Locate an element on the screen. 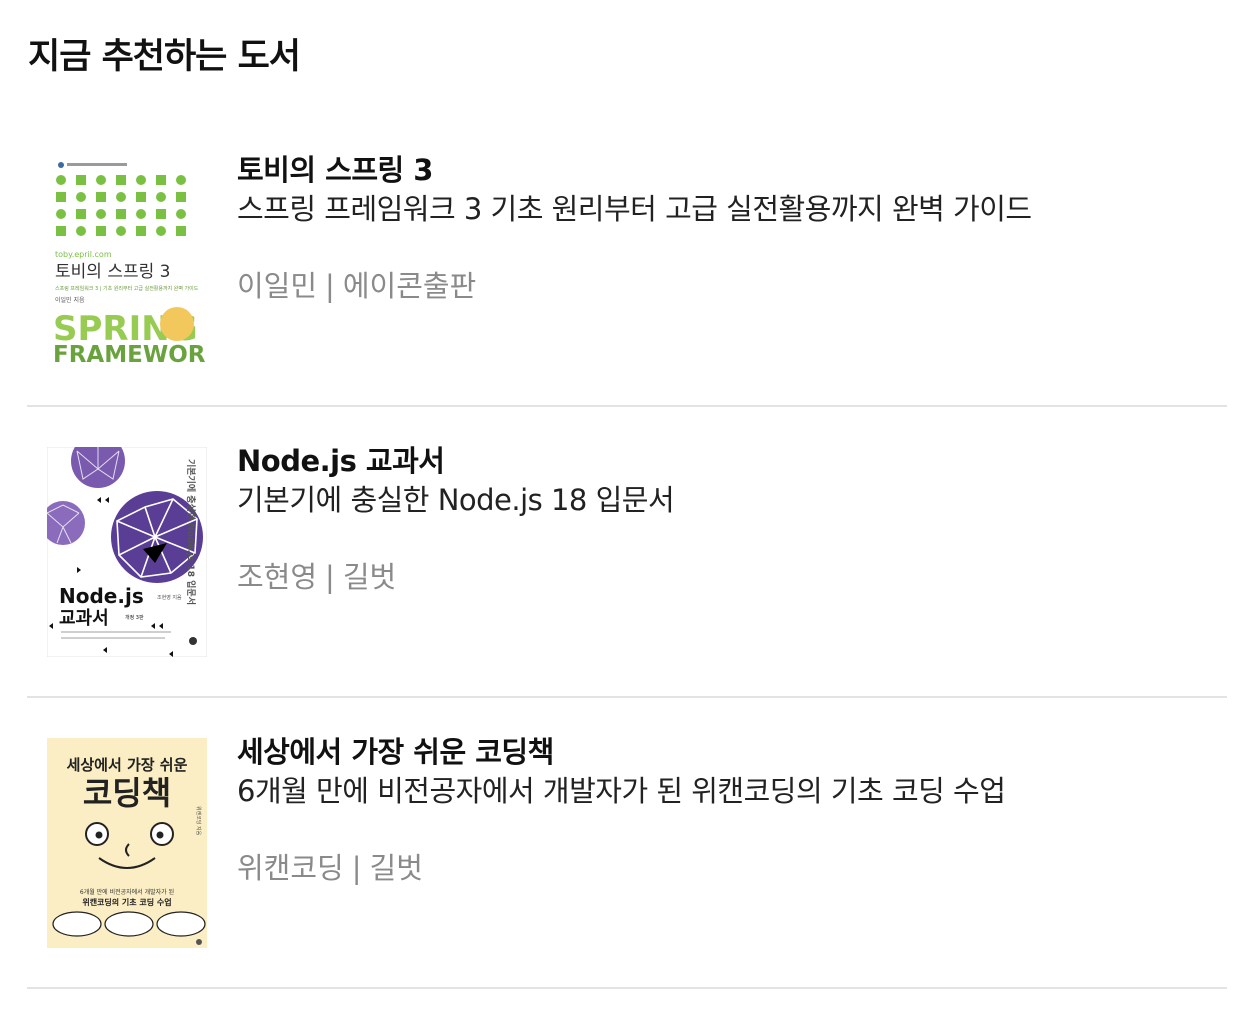 The height and width of the screenshot is (1014, 1246). book-subtitle: 6개월 만에 비전공자에서 개발자가 된 위캔코딩의 기초 코딩 수업 is located at coordinates (621, 791).